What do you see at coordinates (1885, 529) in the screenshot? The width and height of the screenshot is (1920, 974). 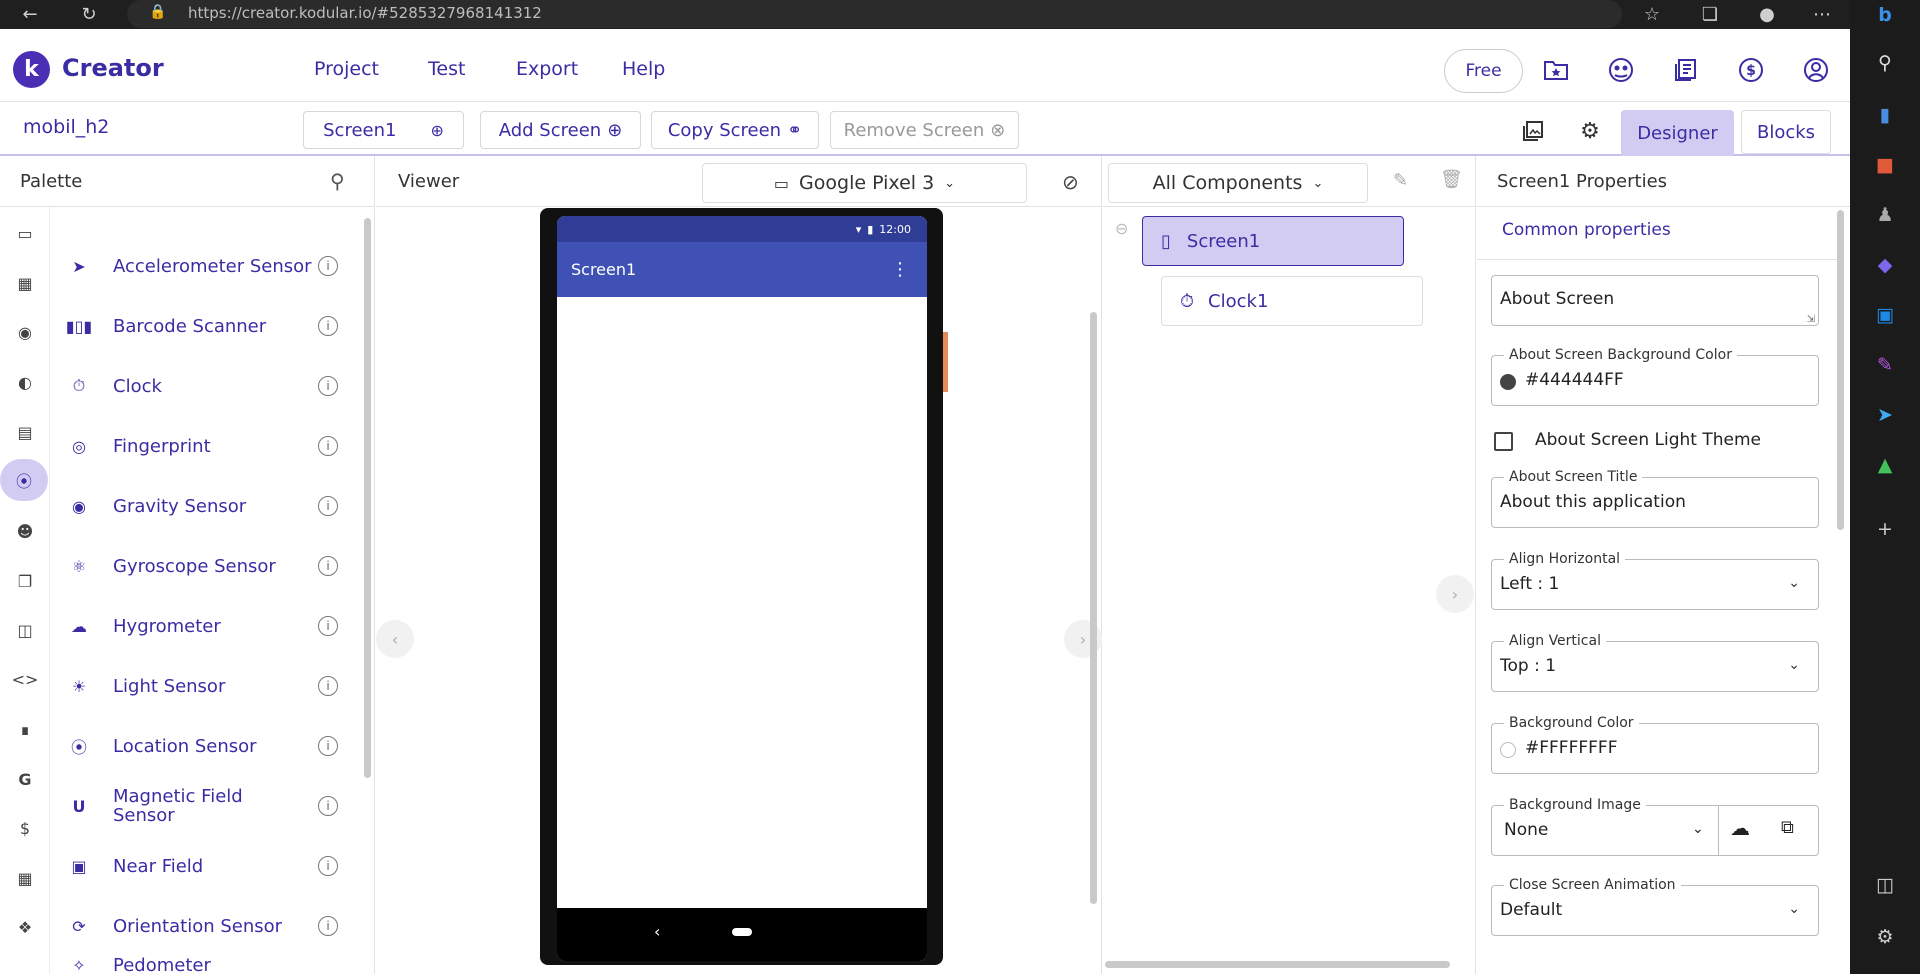 I see `add-icon: +` at bounding box center [1885, 529].